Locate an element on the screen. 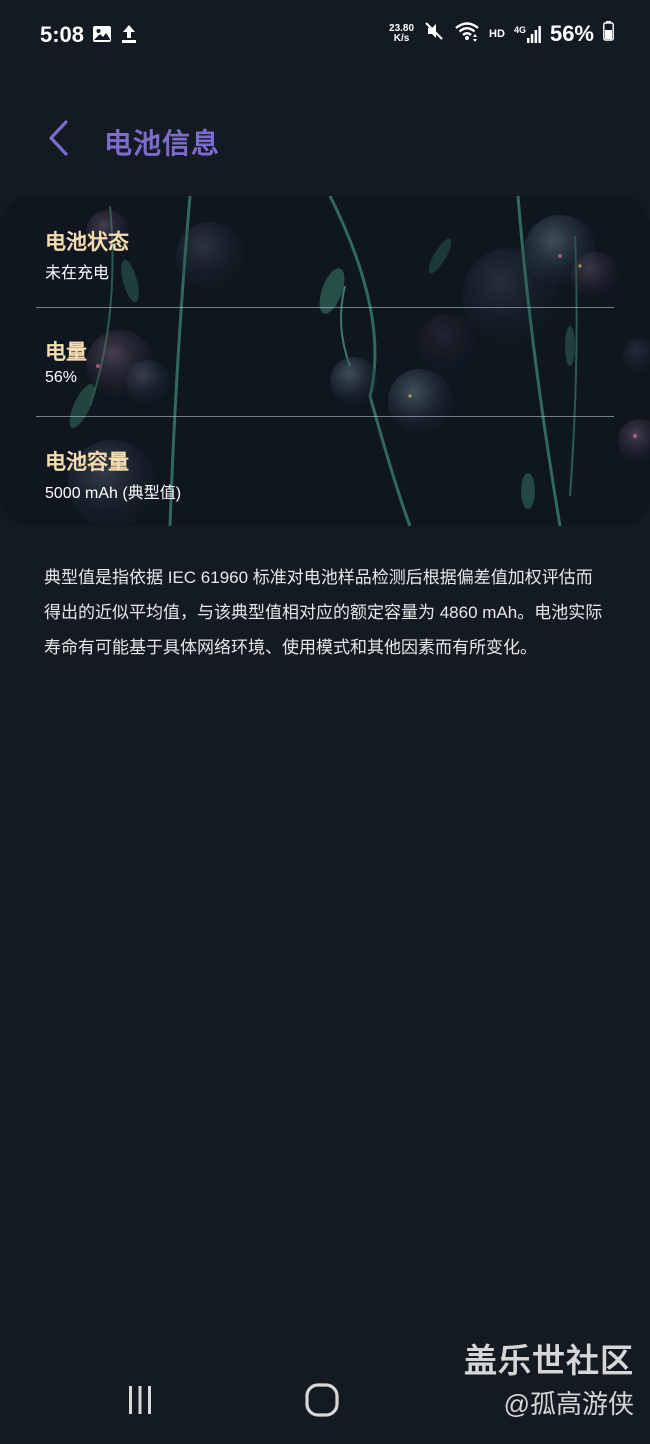 Image resolution: width=650 pixels, height=1444 pixels. hd-indicator: HD is located at coordinates (497, 33).